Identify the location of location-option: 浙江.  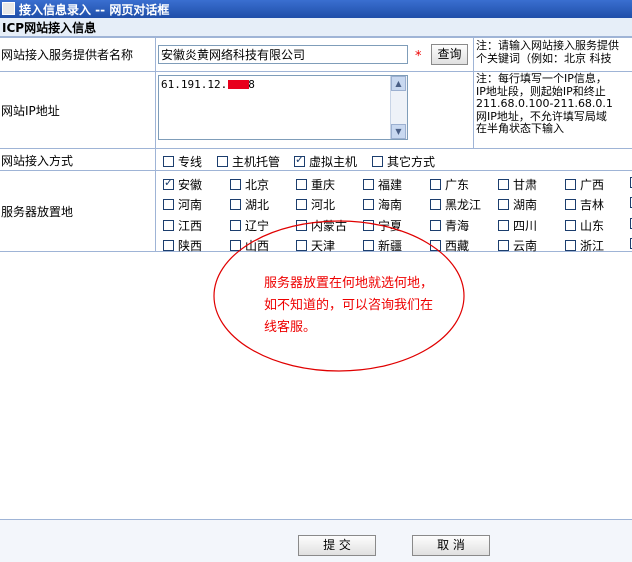
(584, 245).